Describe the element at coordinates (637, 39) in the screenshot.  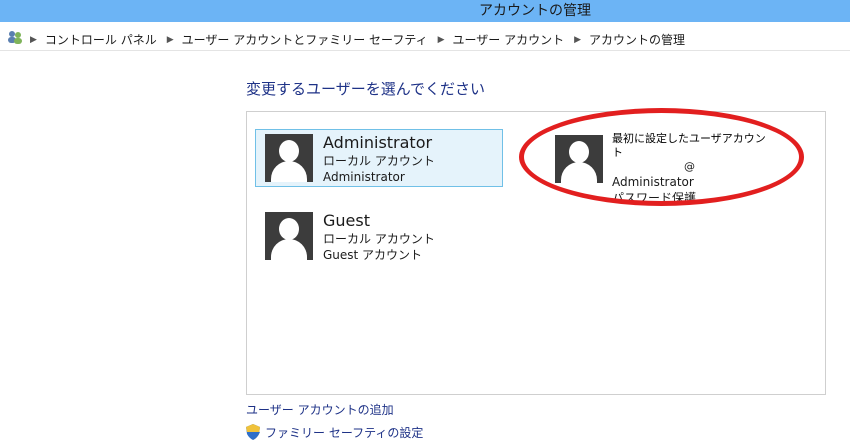
I see `breadcrumb-manage-accounts: アカウントの管理` at that location.